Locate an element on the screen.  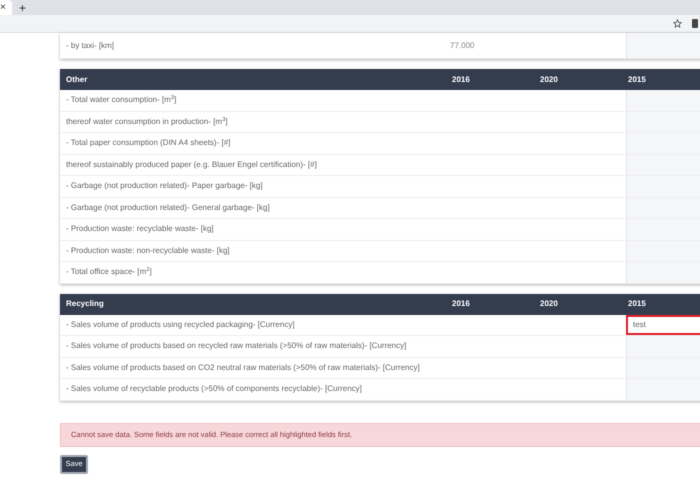
row-label: - Total water consumption- [m$^{3}$] is located at coordinates (121, 100).